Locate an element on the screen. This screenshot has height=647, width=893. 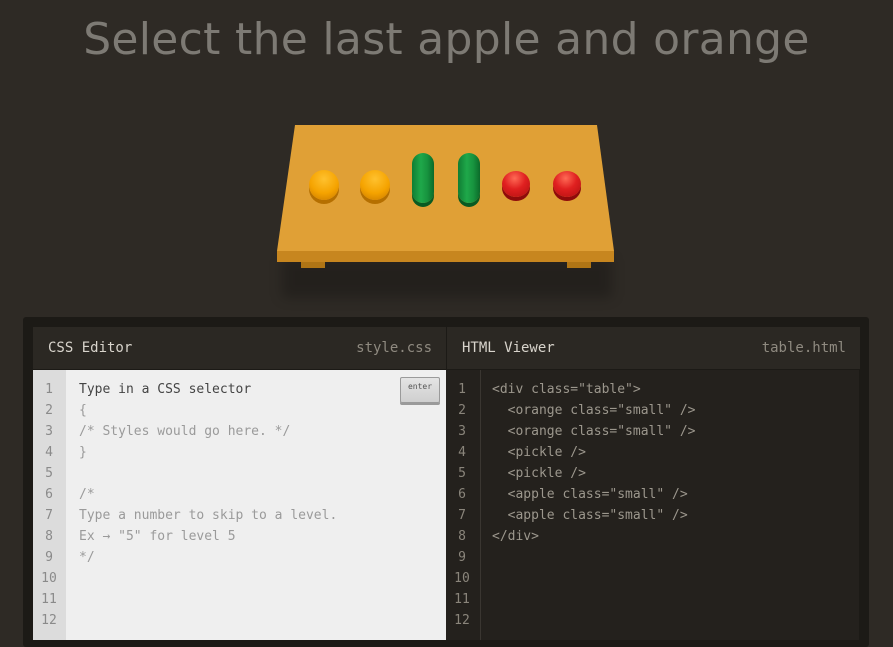
css-editor-header: CSS Editor style.css is located at coordinates (239, 348).